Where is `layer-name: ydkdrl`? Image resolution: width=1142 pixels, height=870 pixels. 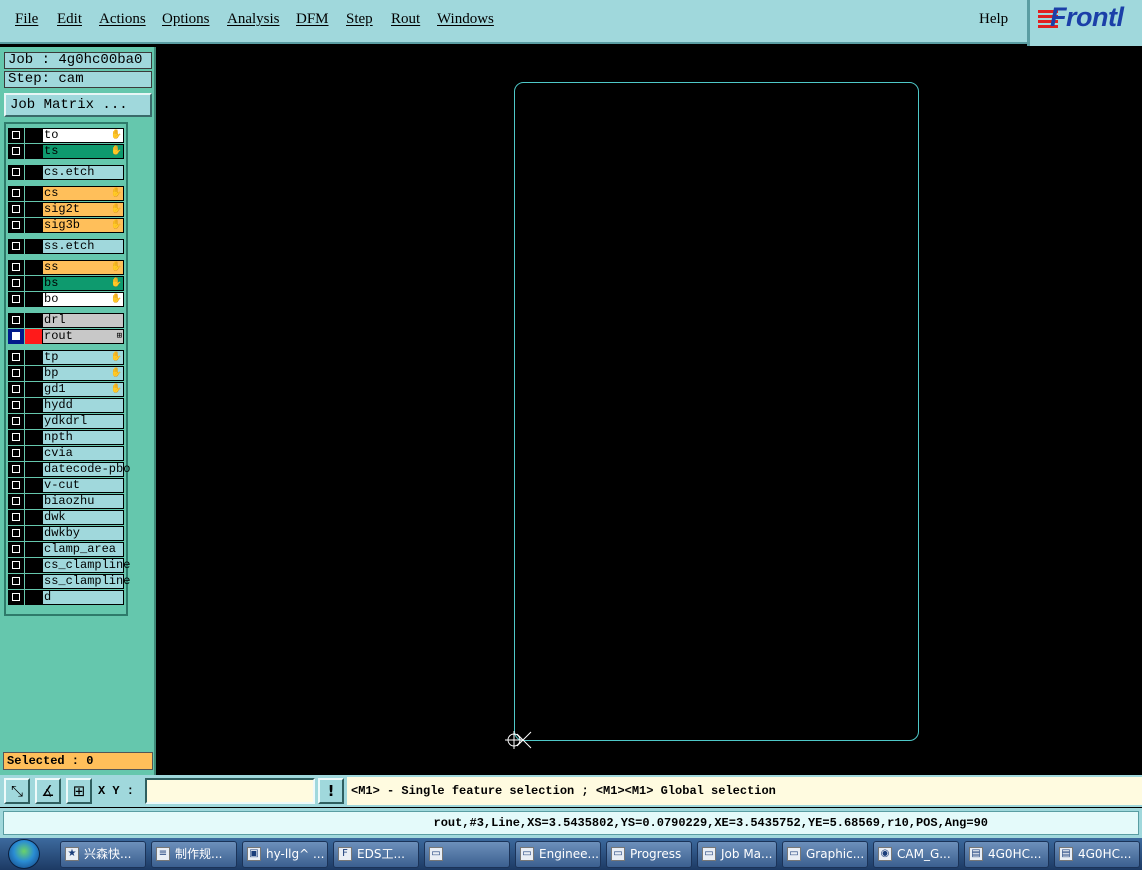
layer-name: ydkdrl is located at coordinates (83, 421).